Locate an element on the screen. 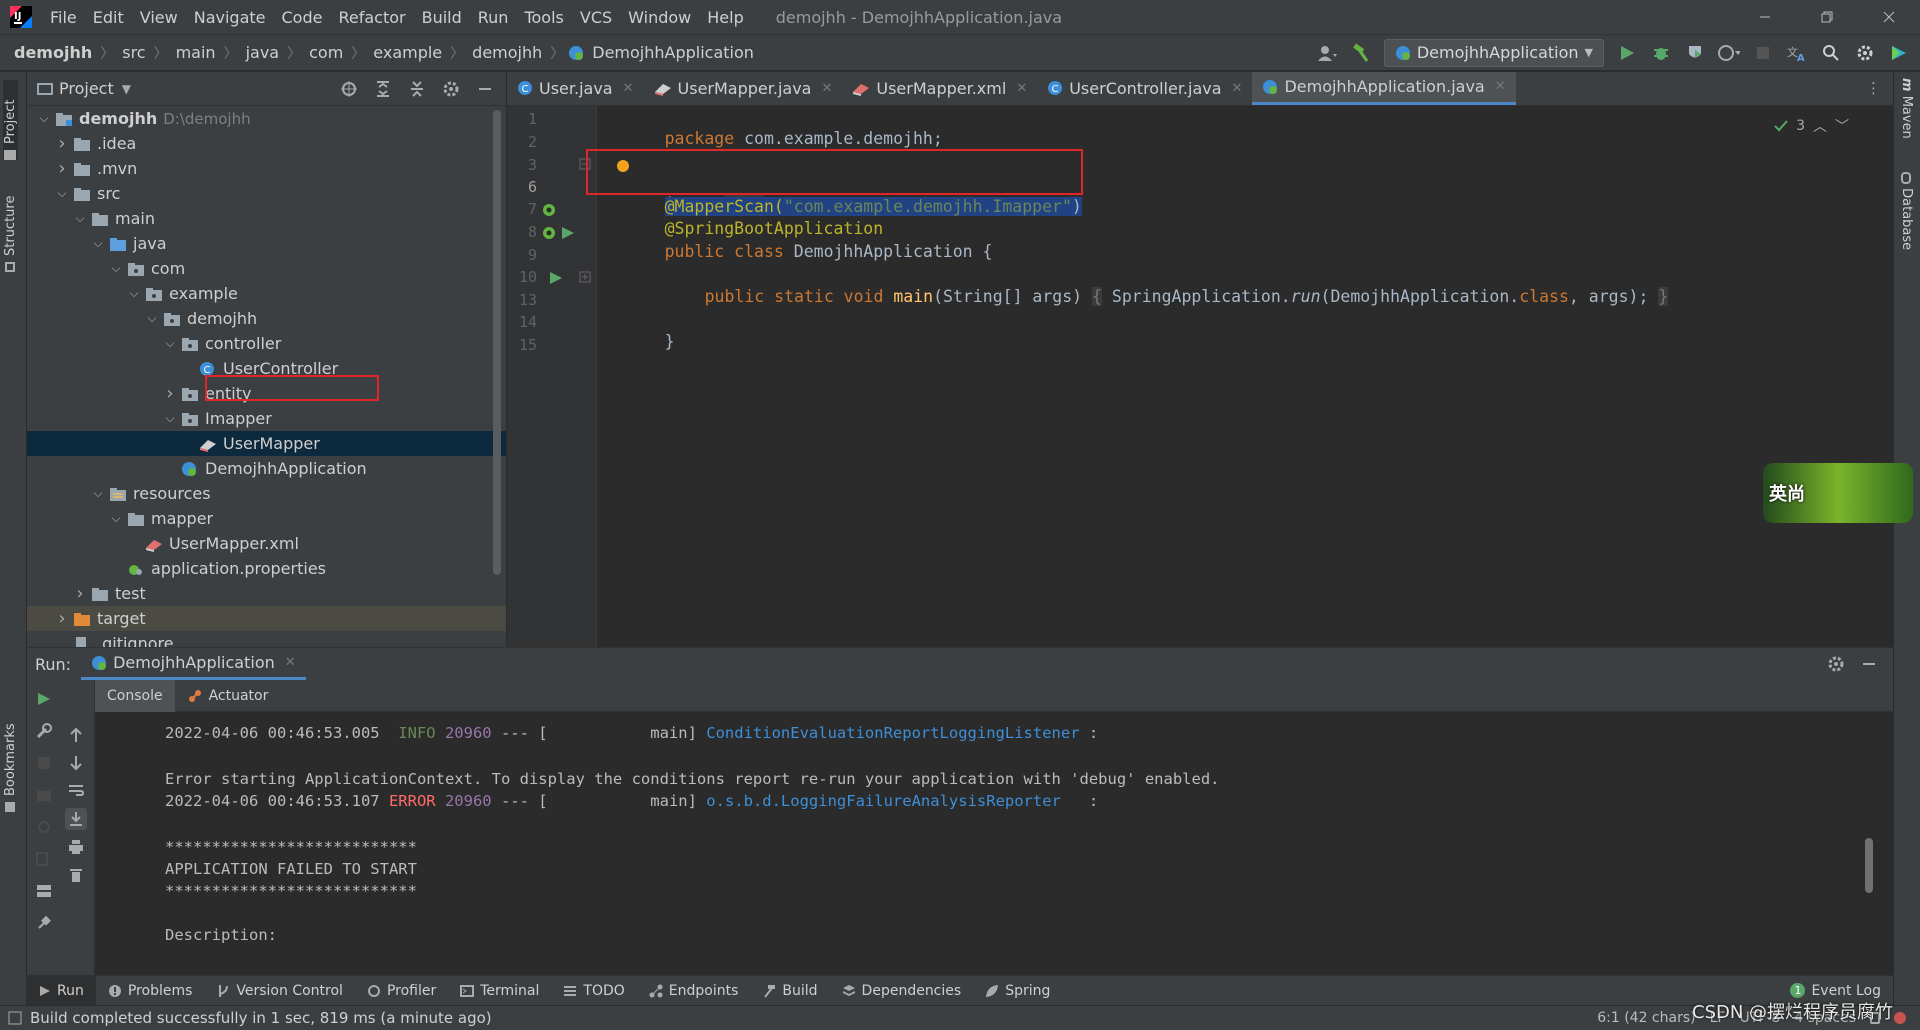 The height and width of the screenshot is (1030, 1920). breadcrumb-project: demojhh is located at coordinates (53, 52).